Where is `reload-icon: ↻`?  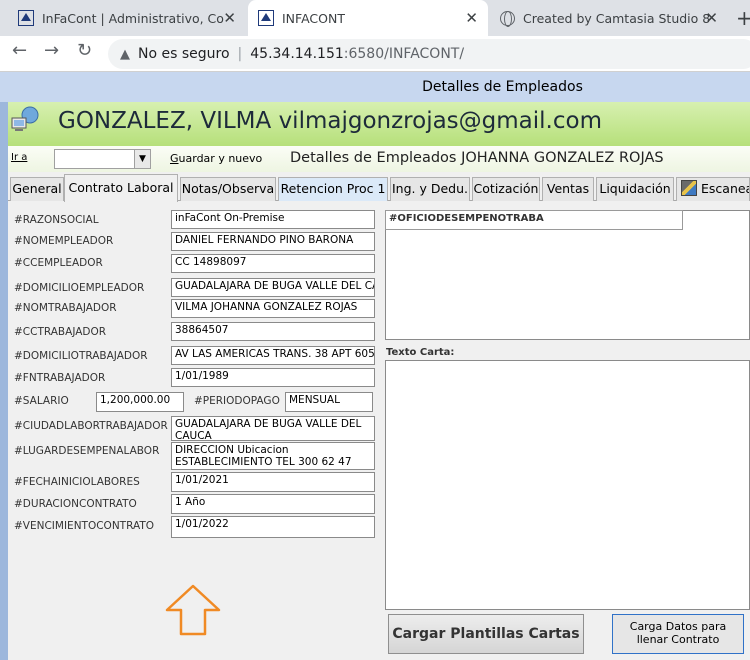 reload-icon: ↻ is located at coordinates (84, 50).